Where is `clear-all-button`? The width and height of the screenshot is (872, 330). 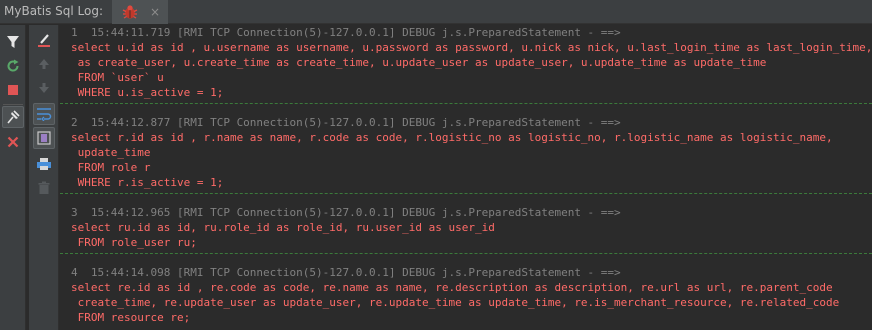 clear-all-button is located at coordinates (44, 40).